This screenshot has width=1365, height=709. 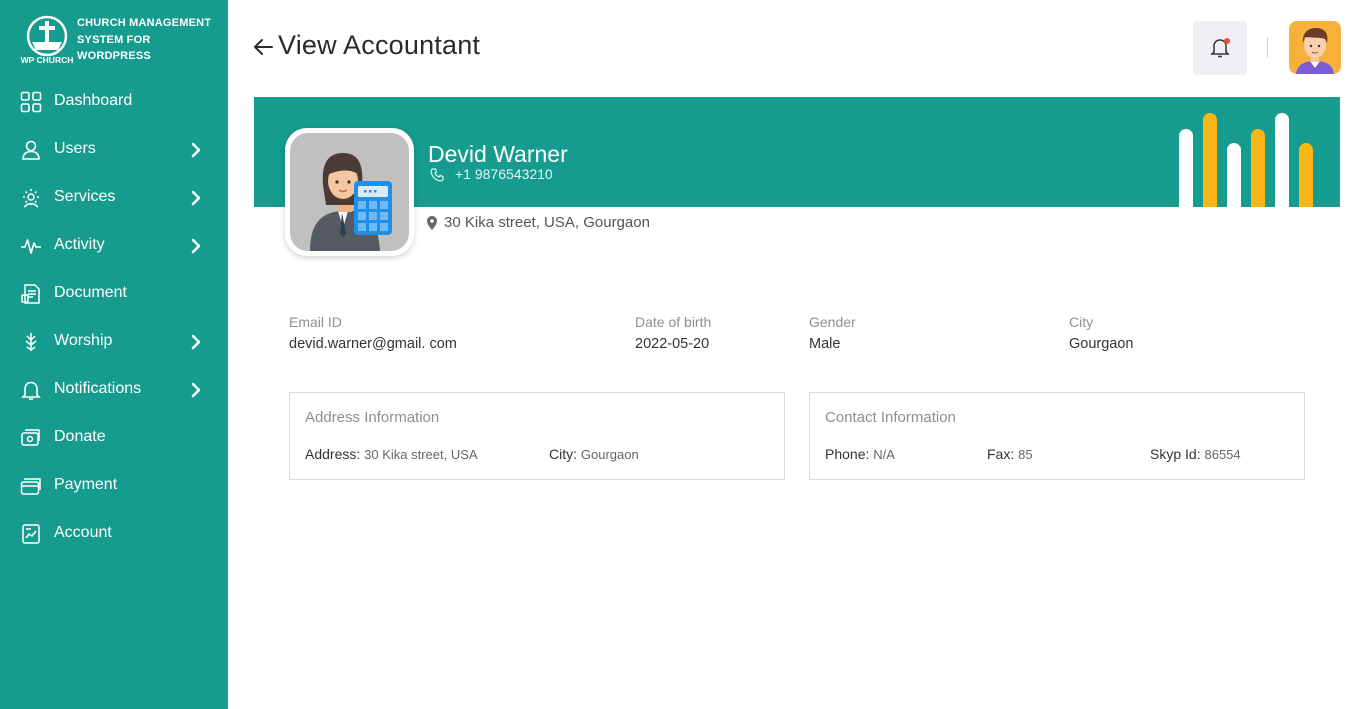 What do you see at coordinates (31, 102) in the screenshot?
I see `dashboard-icon` at bounding box center [31, 102].